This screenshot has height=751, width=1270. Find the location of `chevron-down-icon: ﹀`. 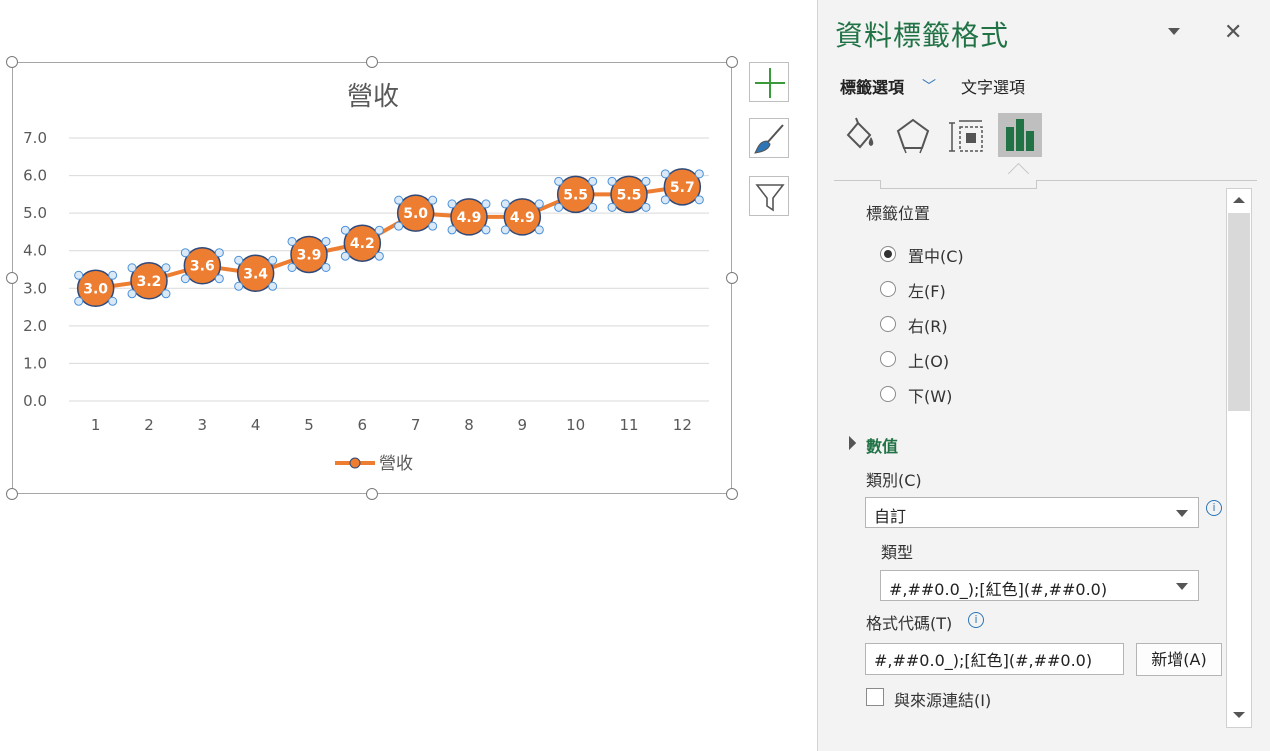

chevron-down-icon: ﹀ is located at coordinates (929, 86).